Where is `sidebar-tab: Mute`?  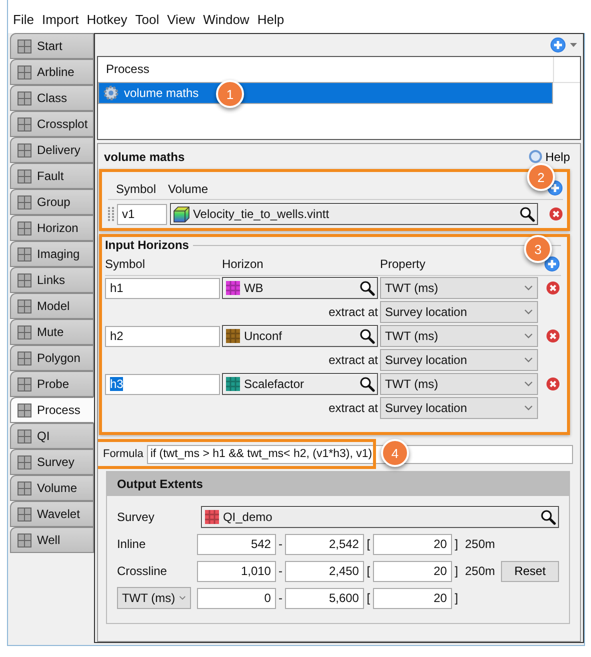 sidebar-tab: Mute is located at coordinates (52, 332).